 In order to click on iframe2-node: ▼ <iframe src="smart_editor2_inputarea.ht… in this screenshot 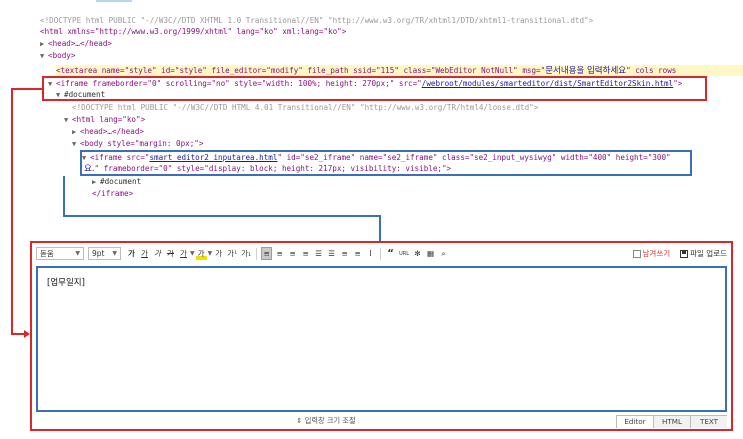, I will do `click(376, 157)`.